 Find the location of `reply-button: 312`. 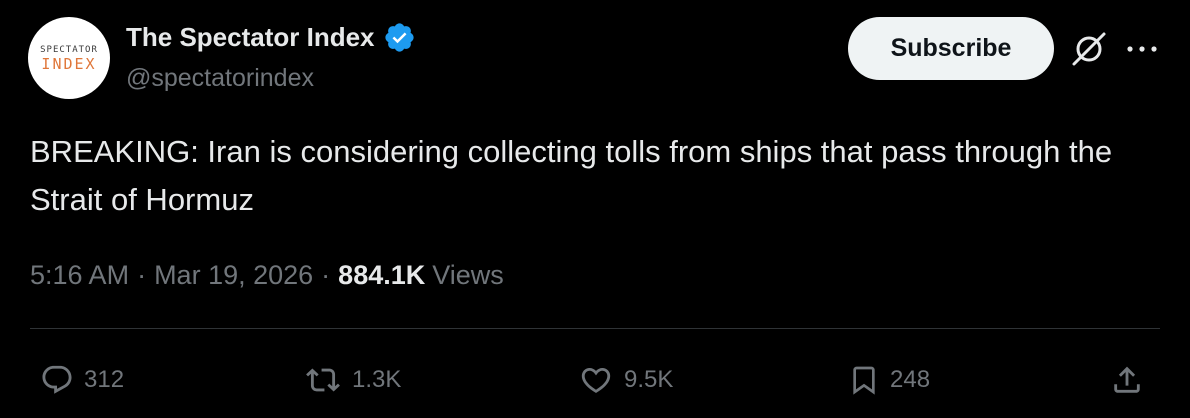

reply-button: 312 is located at coordinates (82, 380).